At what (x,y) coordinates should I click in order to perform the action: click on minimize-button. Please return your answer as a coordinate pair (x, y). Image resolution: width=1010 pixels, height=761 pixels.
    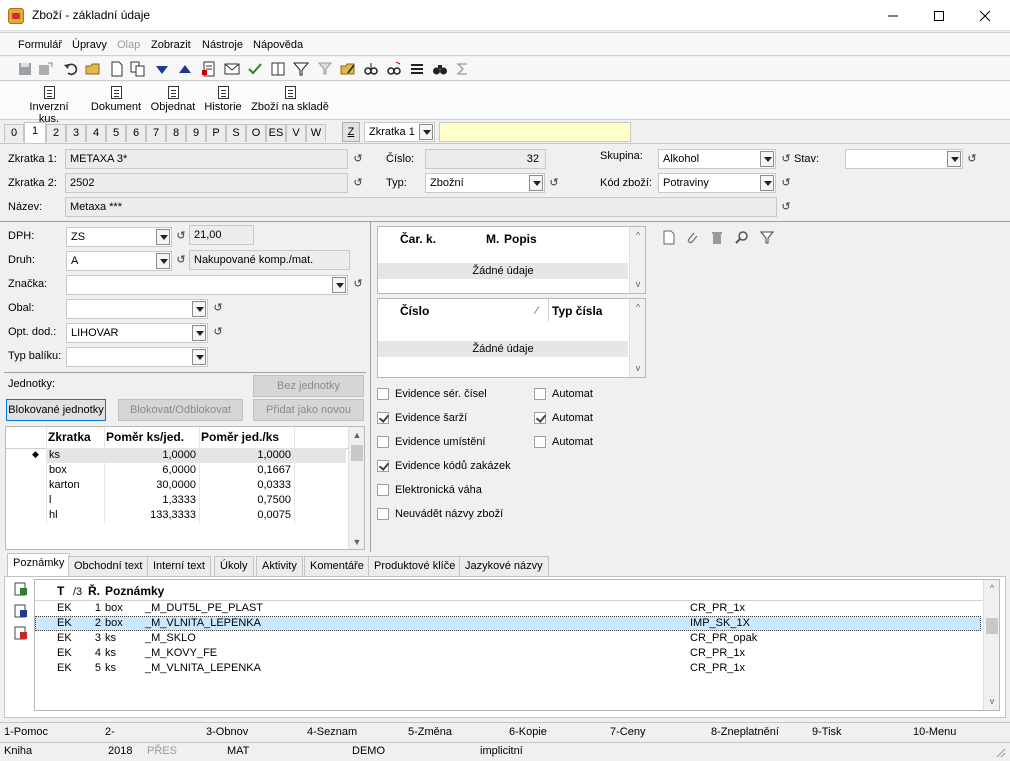
    Looking at the image, I should click on (893, 15).